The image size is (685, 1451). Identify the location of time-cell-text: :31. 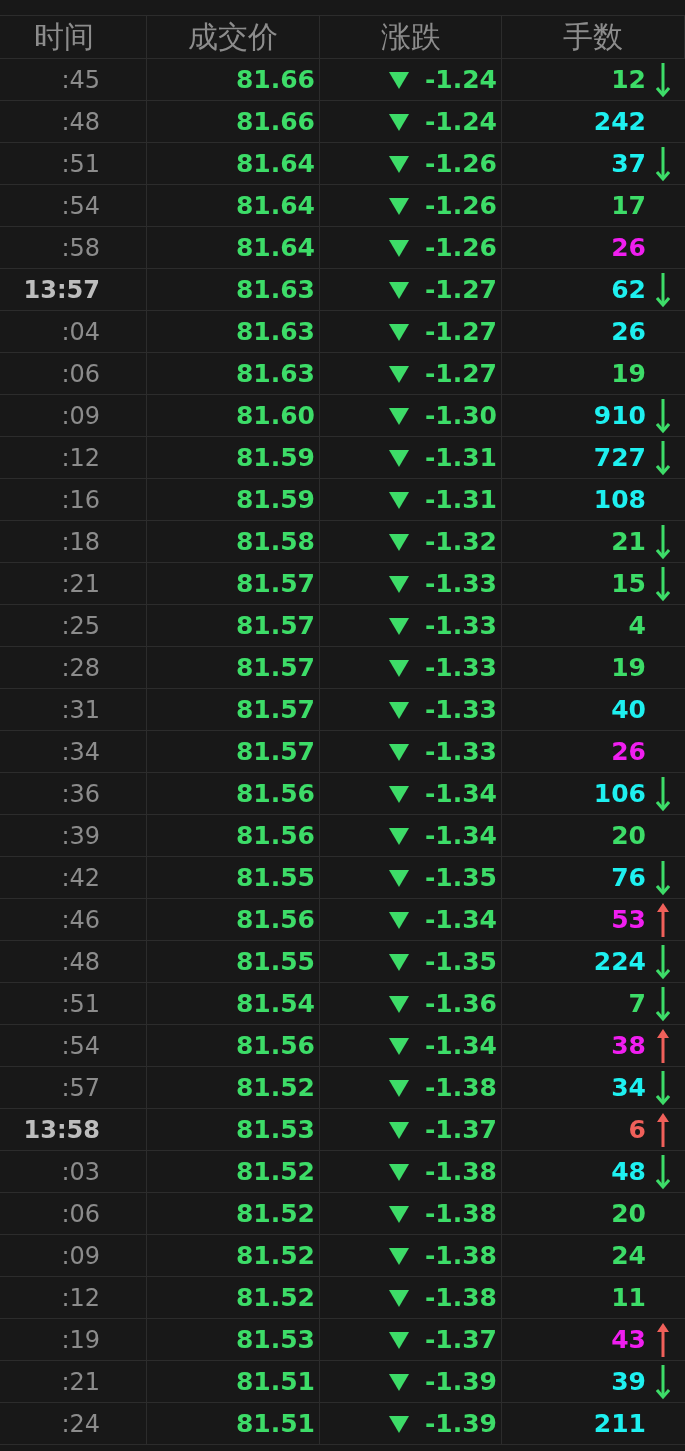
(80, 710).